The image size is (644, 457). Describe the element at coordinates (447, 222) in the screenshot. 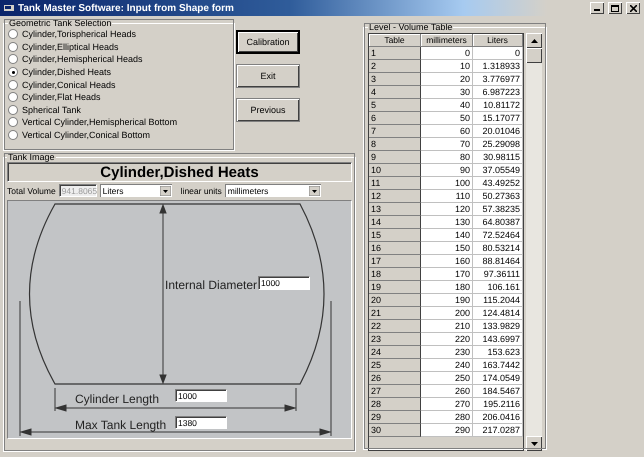

I see `table-cell: 130` at that location.